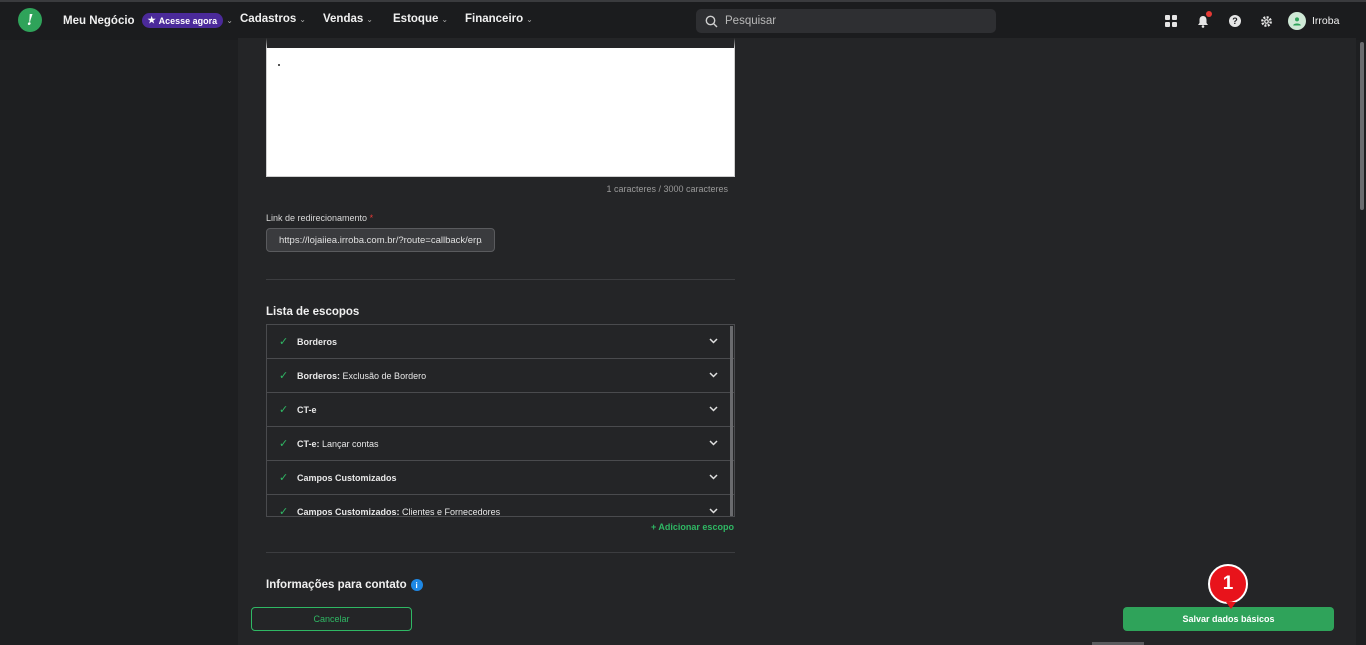 The width and height of the screenshot is (1366, 645). I want to click on notification-dot, so click(1209, 14).